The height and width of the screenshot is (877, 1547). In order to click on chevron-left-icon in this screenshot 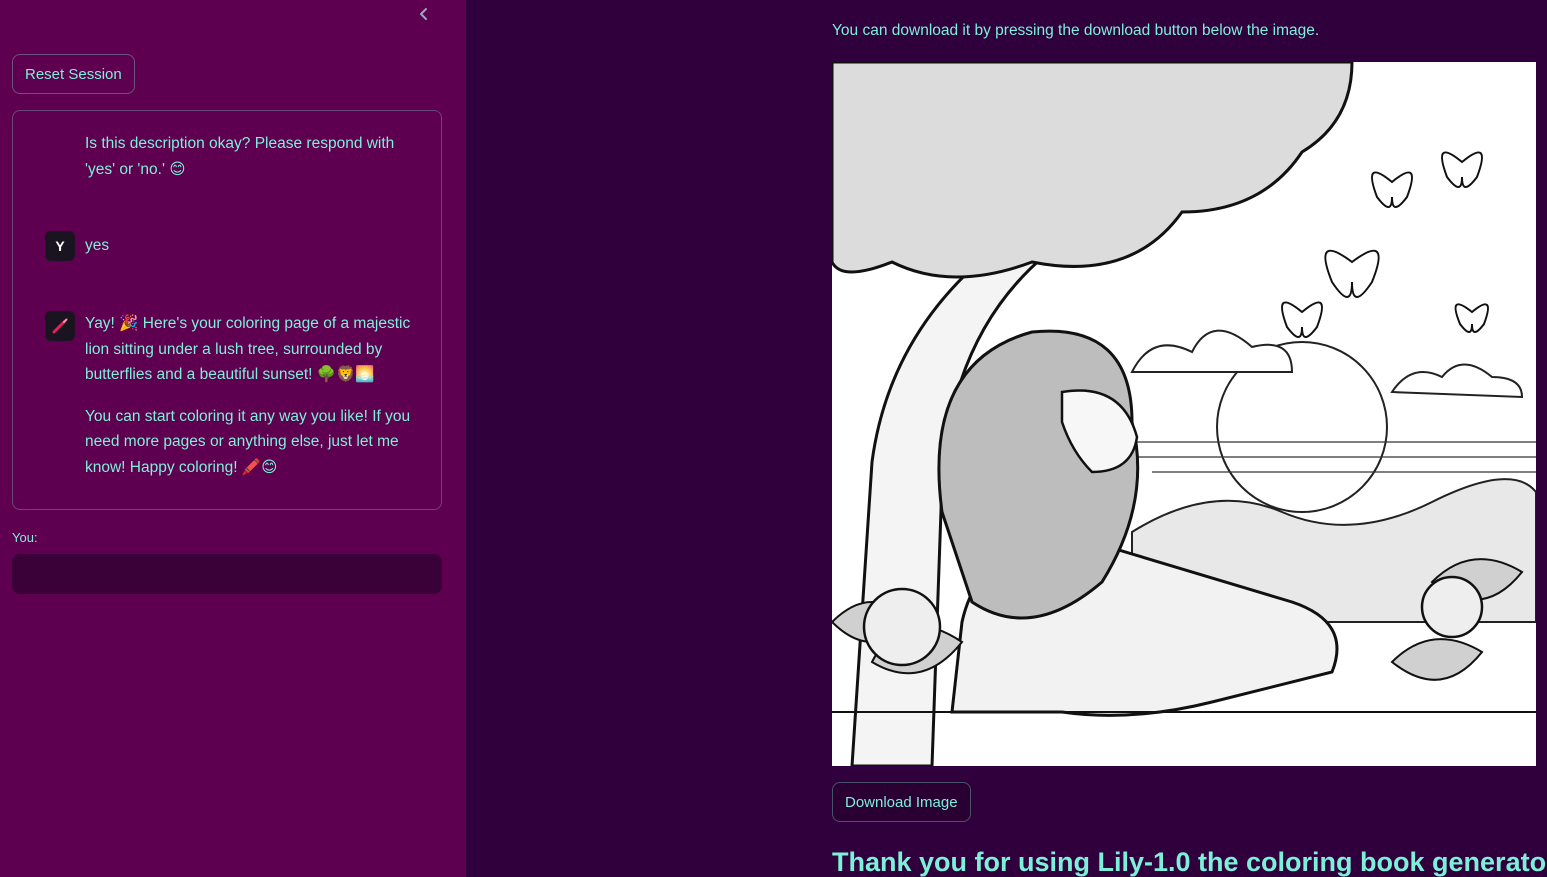, I will do `click(423, 14)`.